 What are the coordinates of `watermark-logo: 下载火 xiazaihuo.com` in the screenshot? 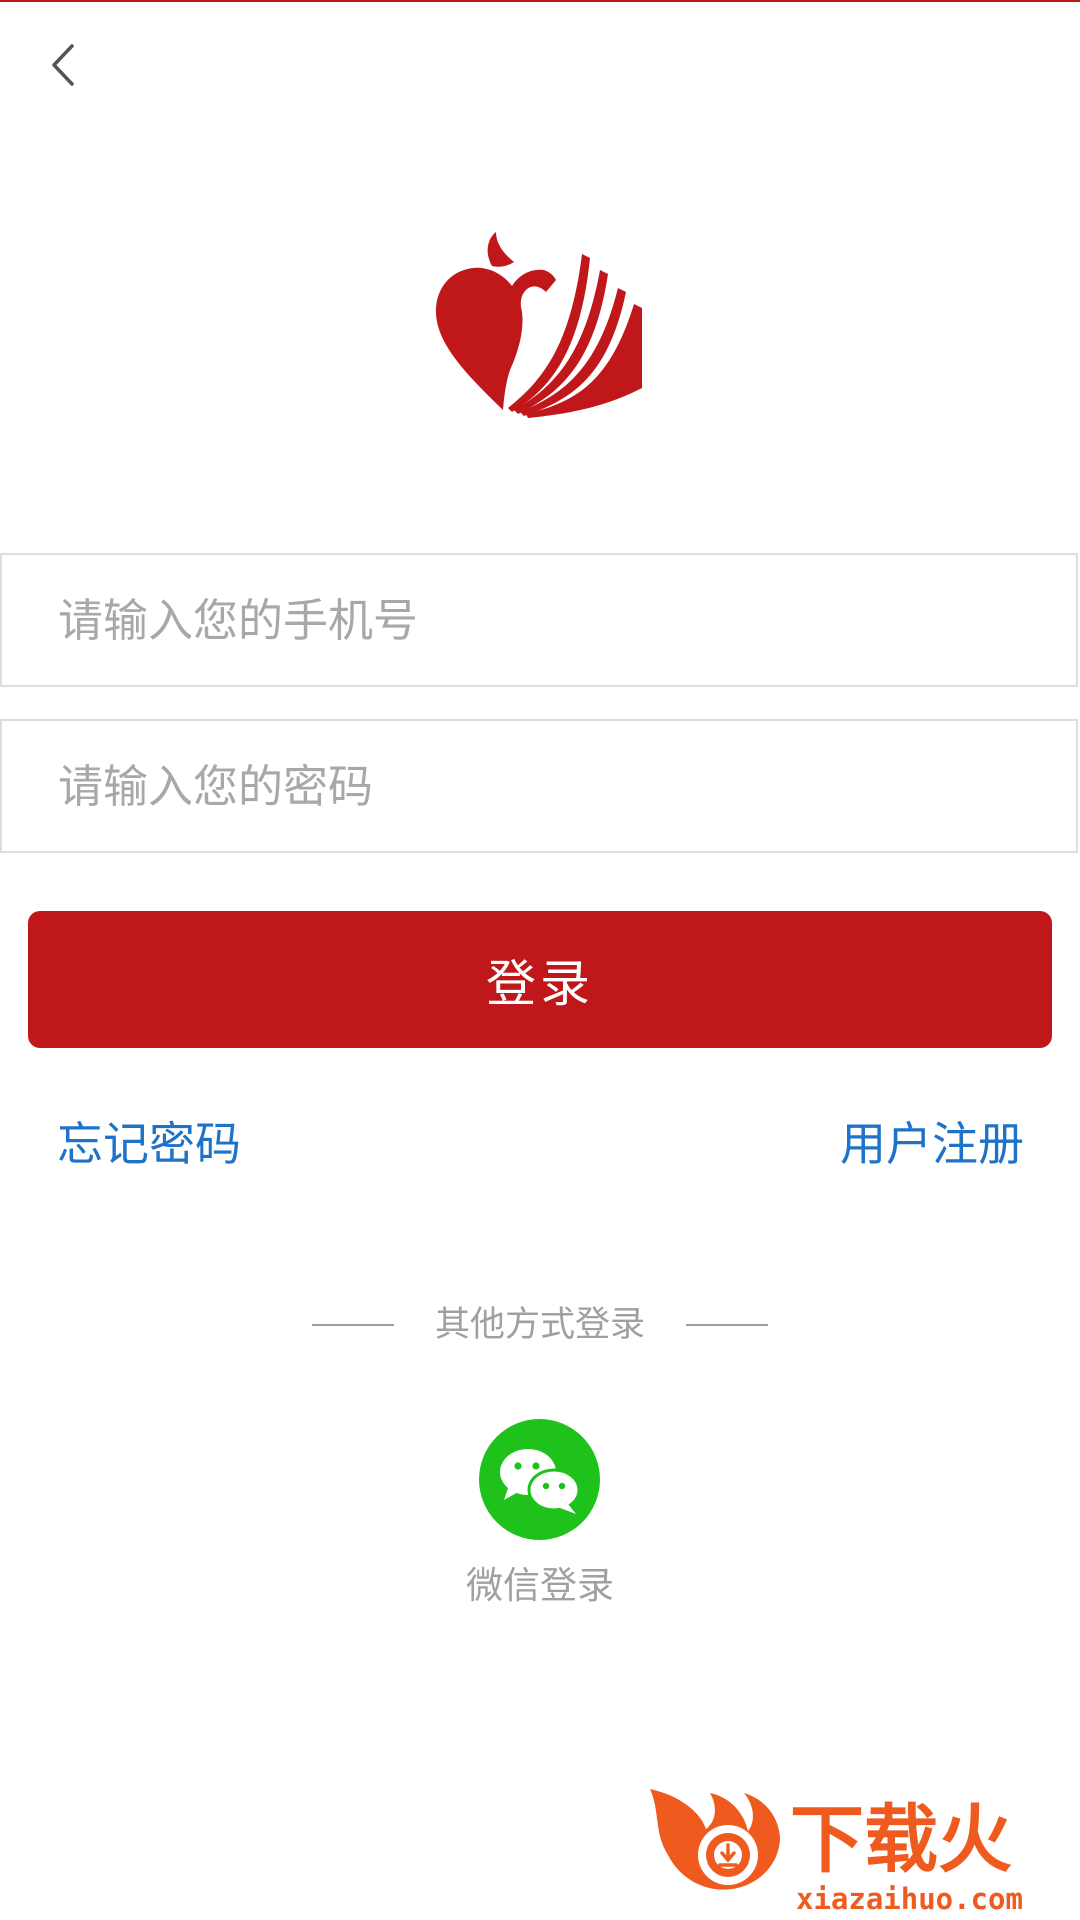 It's located at (836, 1852).